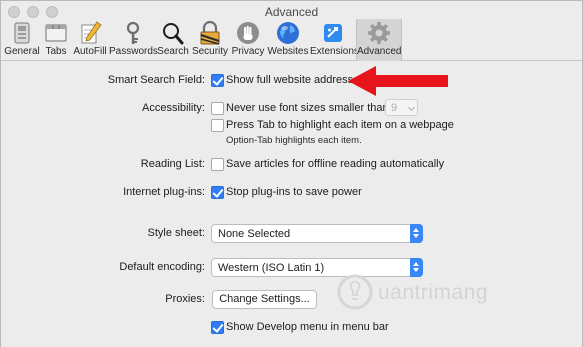 The image size is (583, 347). Describe the element at coordinates (288, 51) in the screenshot. I see `tab-websites-label: Websites` at that location.